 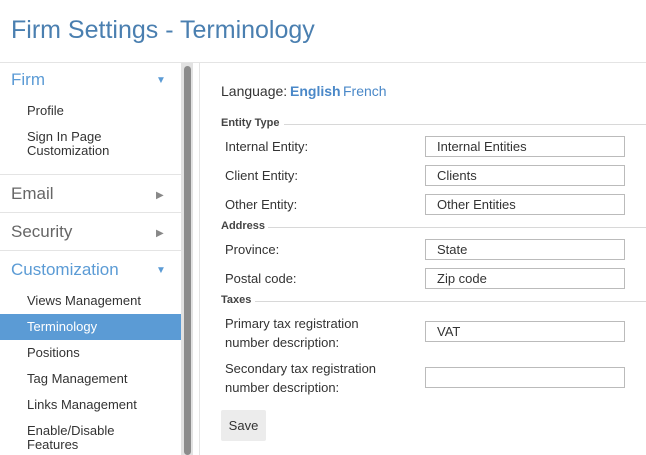 What do you see at coordinates (250, 123) in the screenshot?
I see `group-label-entity-type: Entity Type` at bounding box center [250, 123].